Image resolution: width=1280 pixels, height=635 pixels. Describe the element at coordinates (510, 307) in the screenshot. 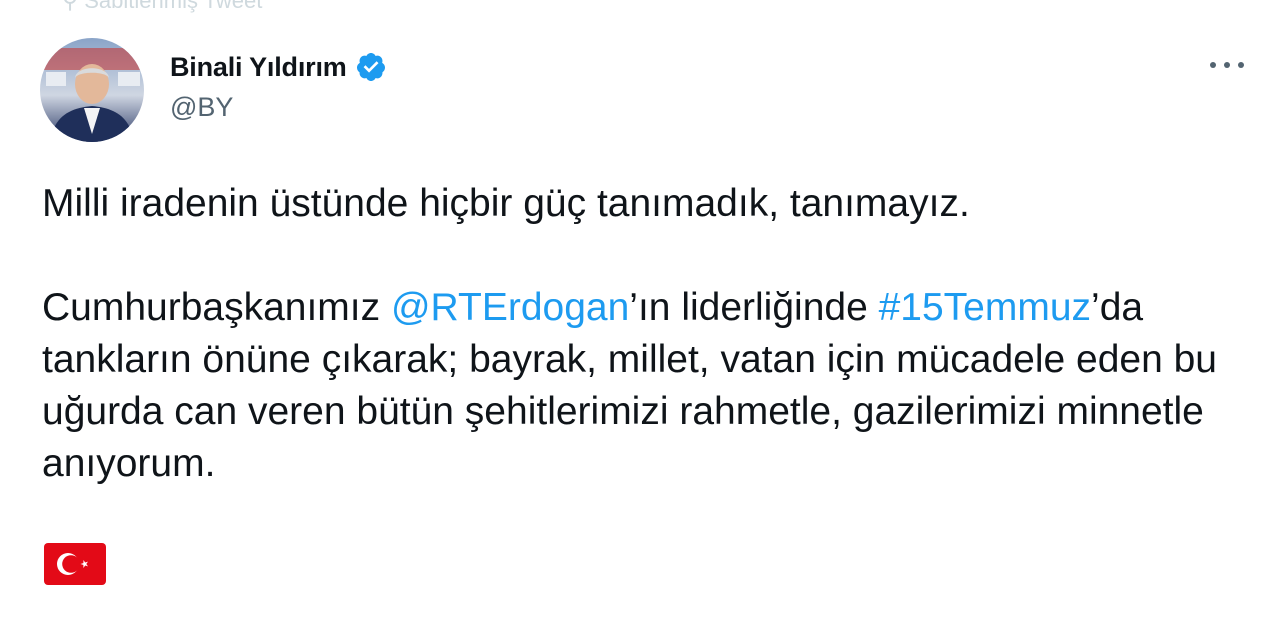

I see `mention-link: @RTErdogan` at that location.